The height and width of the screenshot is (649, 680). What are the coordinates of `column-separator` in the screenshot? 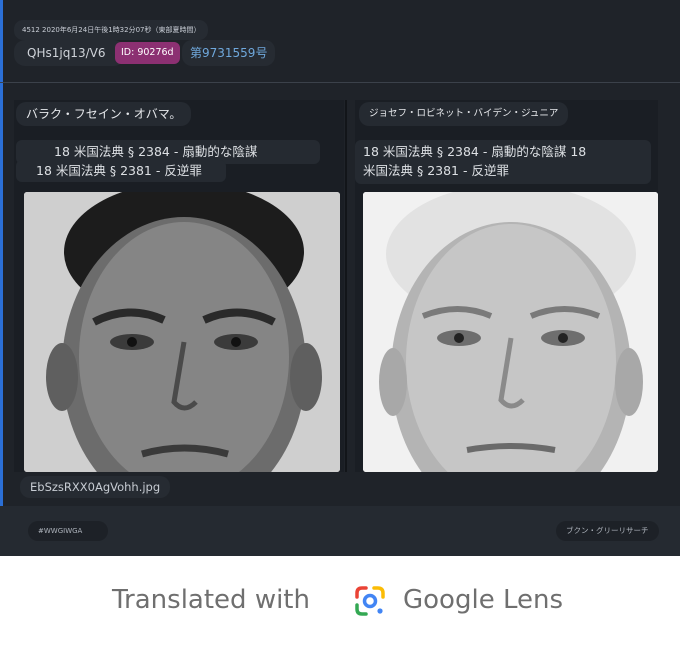 It's located at (346, 286).